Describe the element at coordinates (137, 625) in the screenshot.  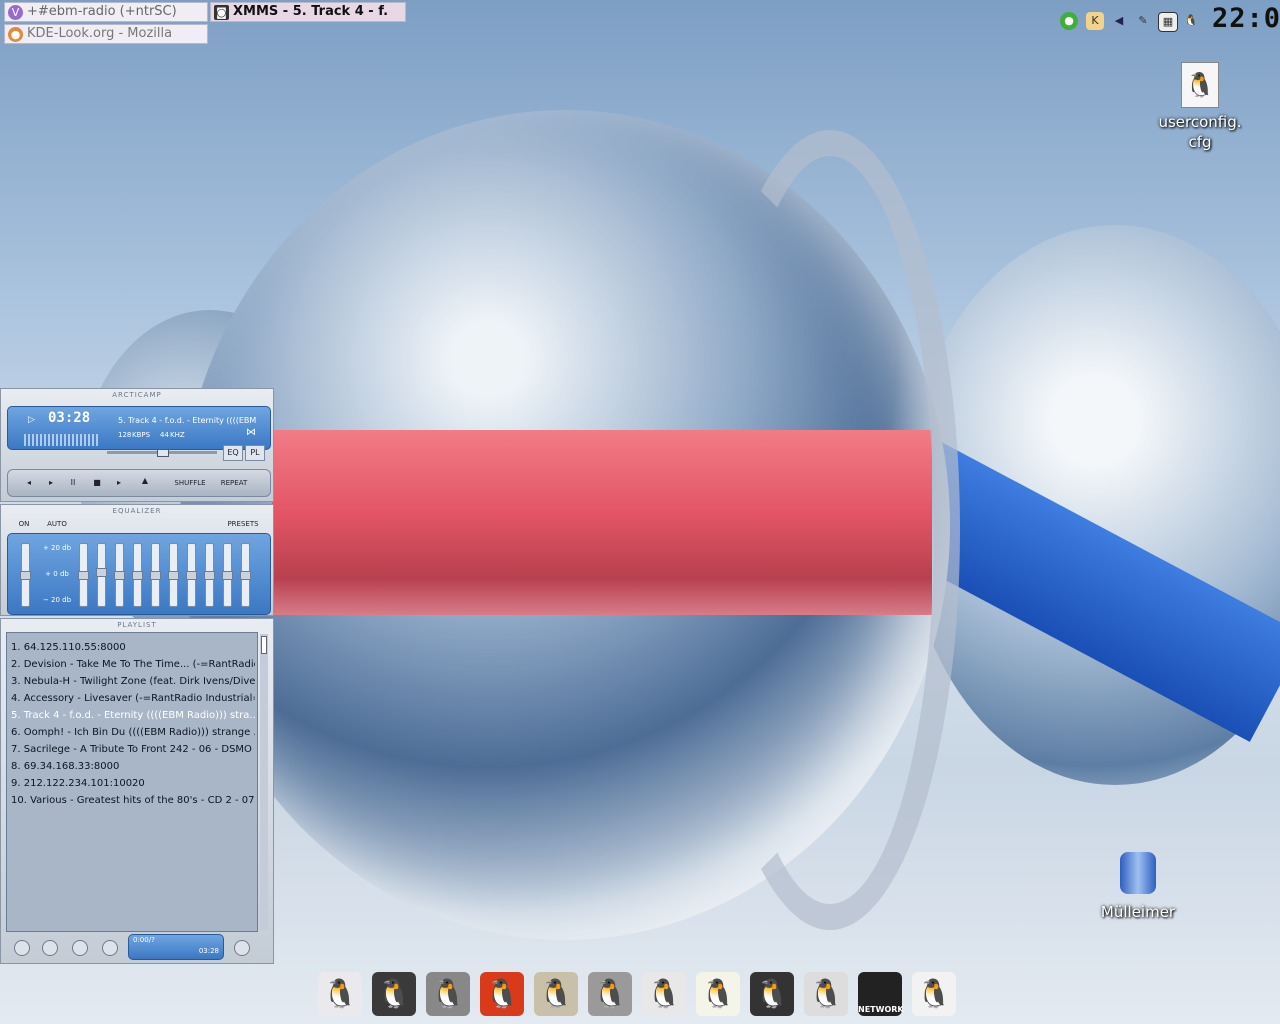
I see `playlist-title: PLAYLIST` at that location.